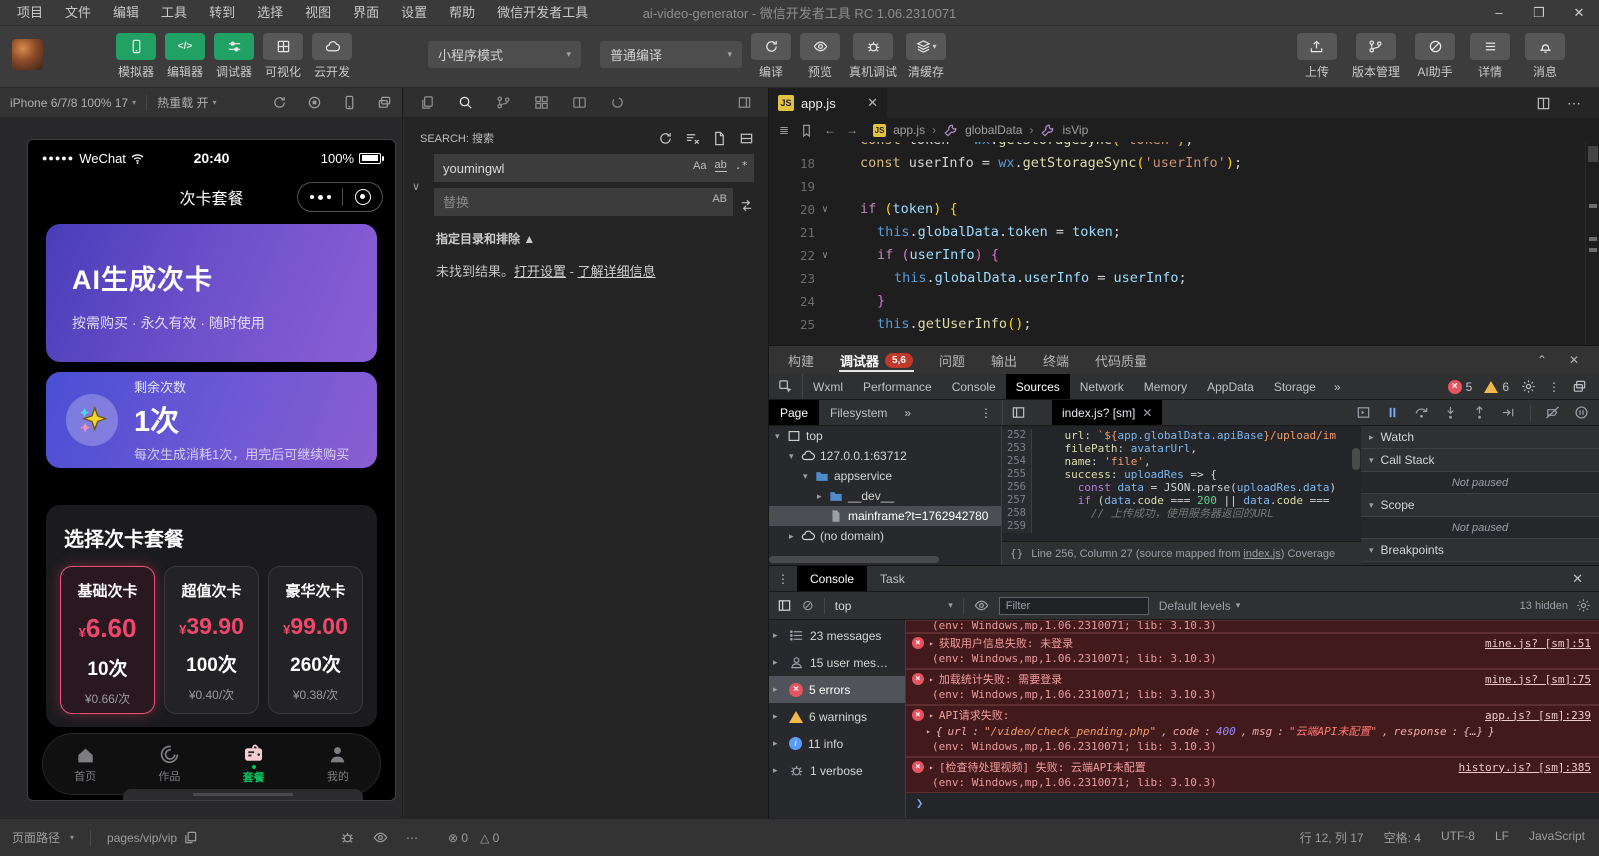  I want to click on tree-item-appservice: ▾ appservice, so click(885, 476).